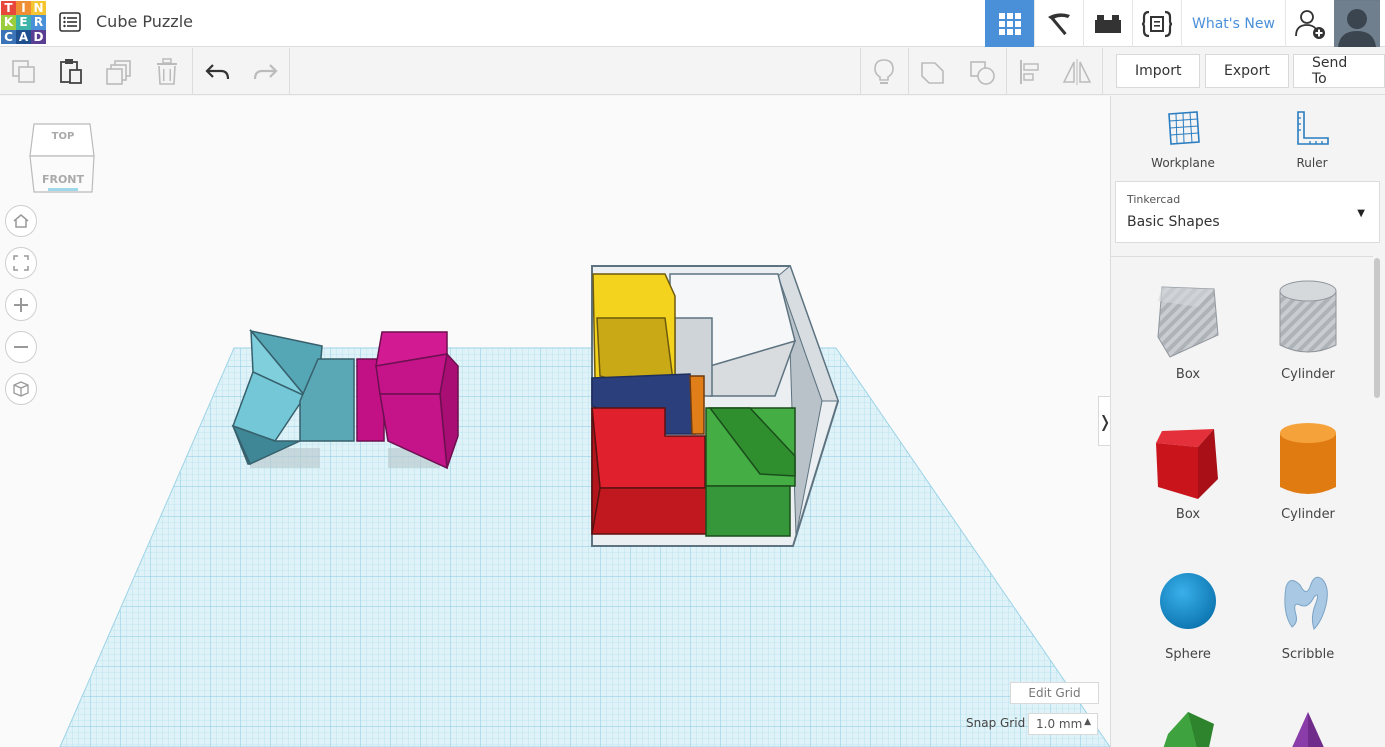 The height and width of the screenshot is (747, 1385). I want to click on duplicate-button, so click(119, 72).